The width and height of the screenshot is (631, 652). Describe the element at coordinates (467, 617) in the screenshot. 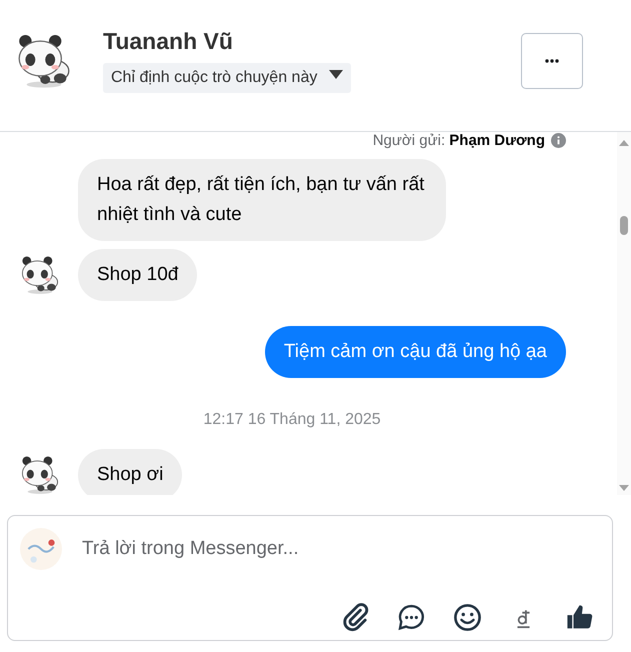

I see `emoji-icon` at that location.